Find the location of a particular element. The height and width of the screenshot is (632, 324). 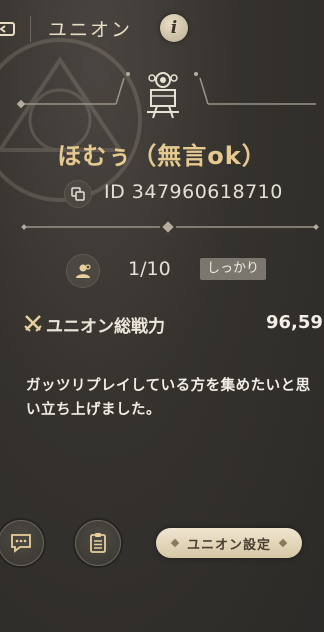

ornament-diamond-left is located at coordinates (175, 543).